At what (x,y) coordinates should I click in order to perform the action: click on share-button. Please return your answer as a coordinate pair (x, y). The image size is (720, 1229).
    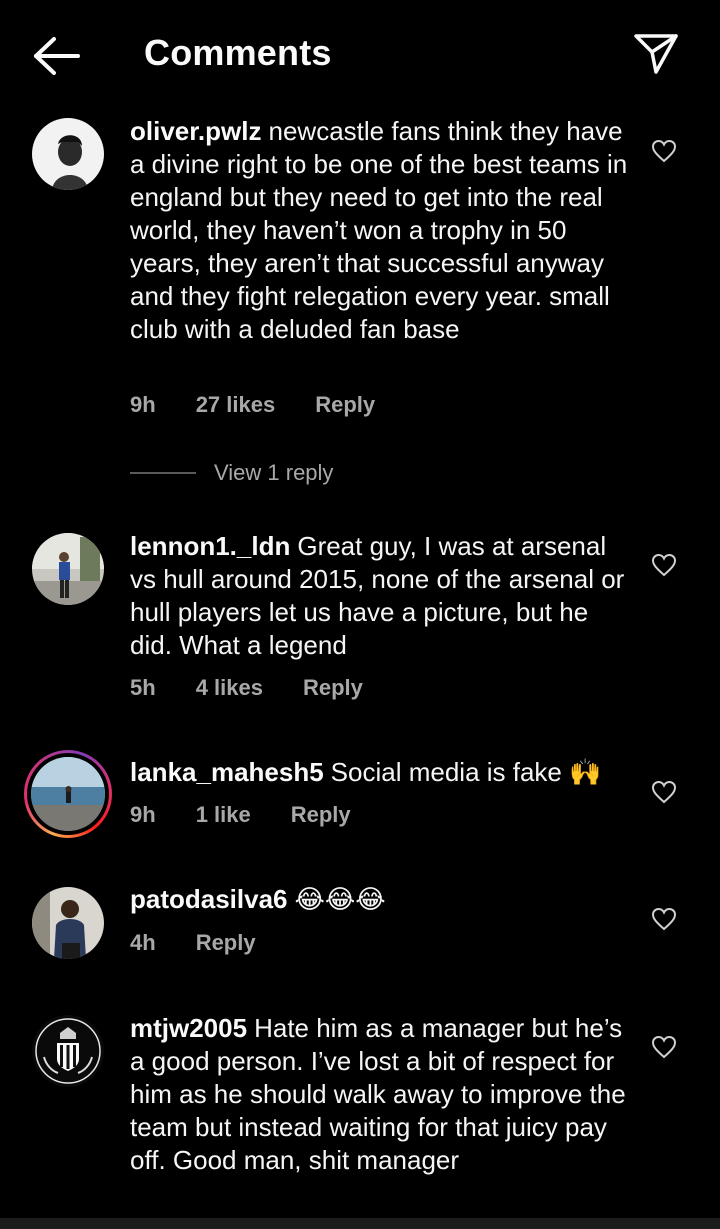
    Looking at the image, I should click on (656, 53).